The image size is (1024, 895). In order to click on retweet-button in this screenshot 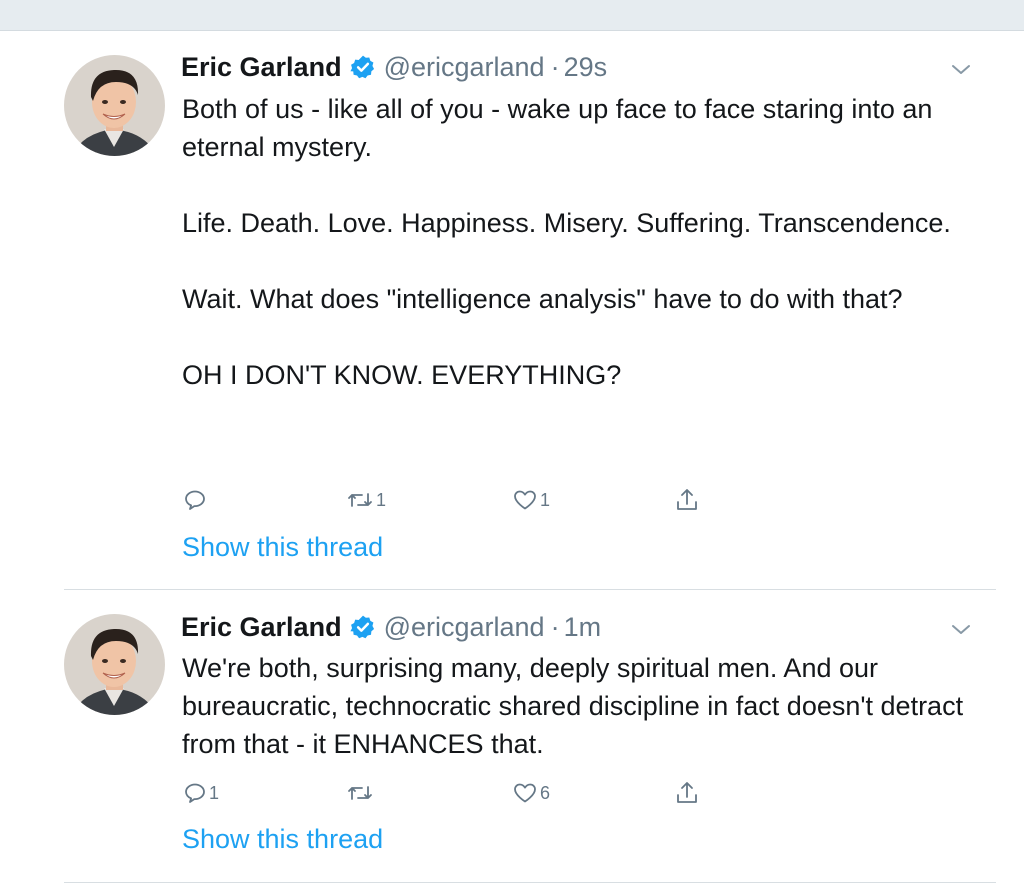, I will do `click(361, 793)`.